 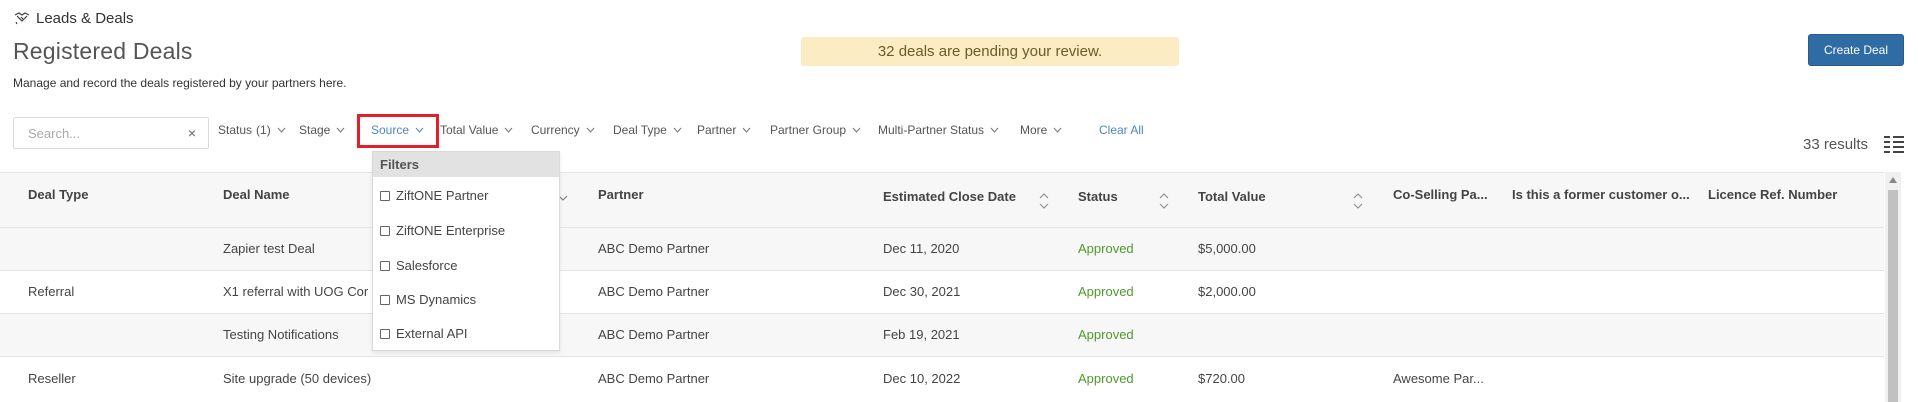 What do you see at coordinates (451, 230) in the screenshot?
I see `option-label: ZiftONE Enterprise` at bounding box center [451, 230].